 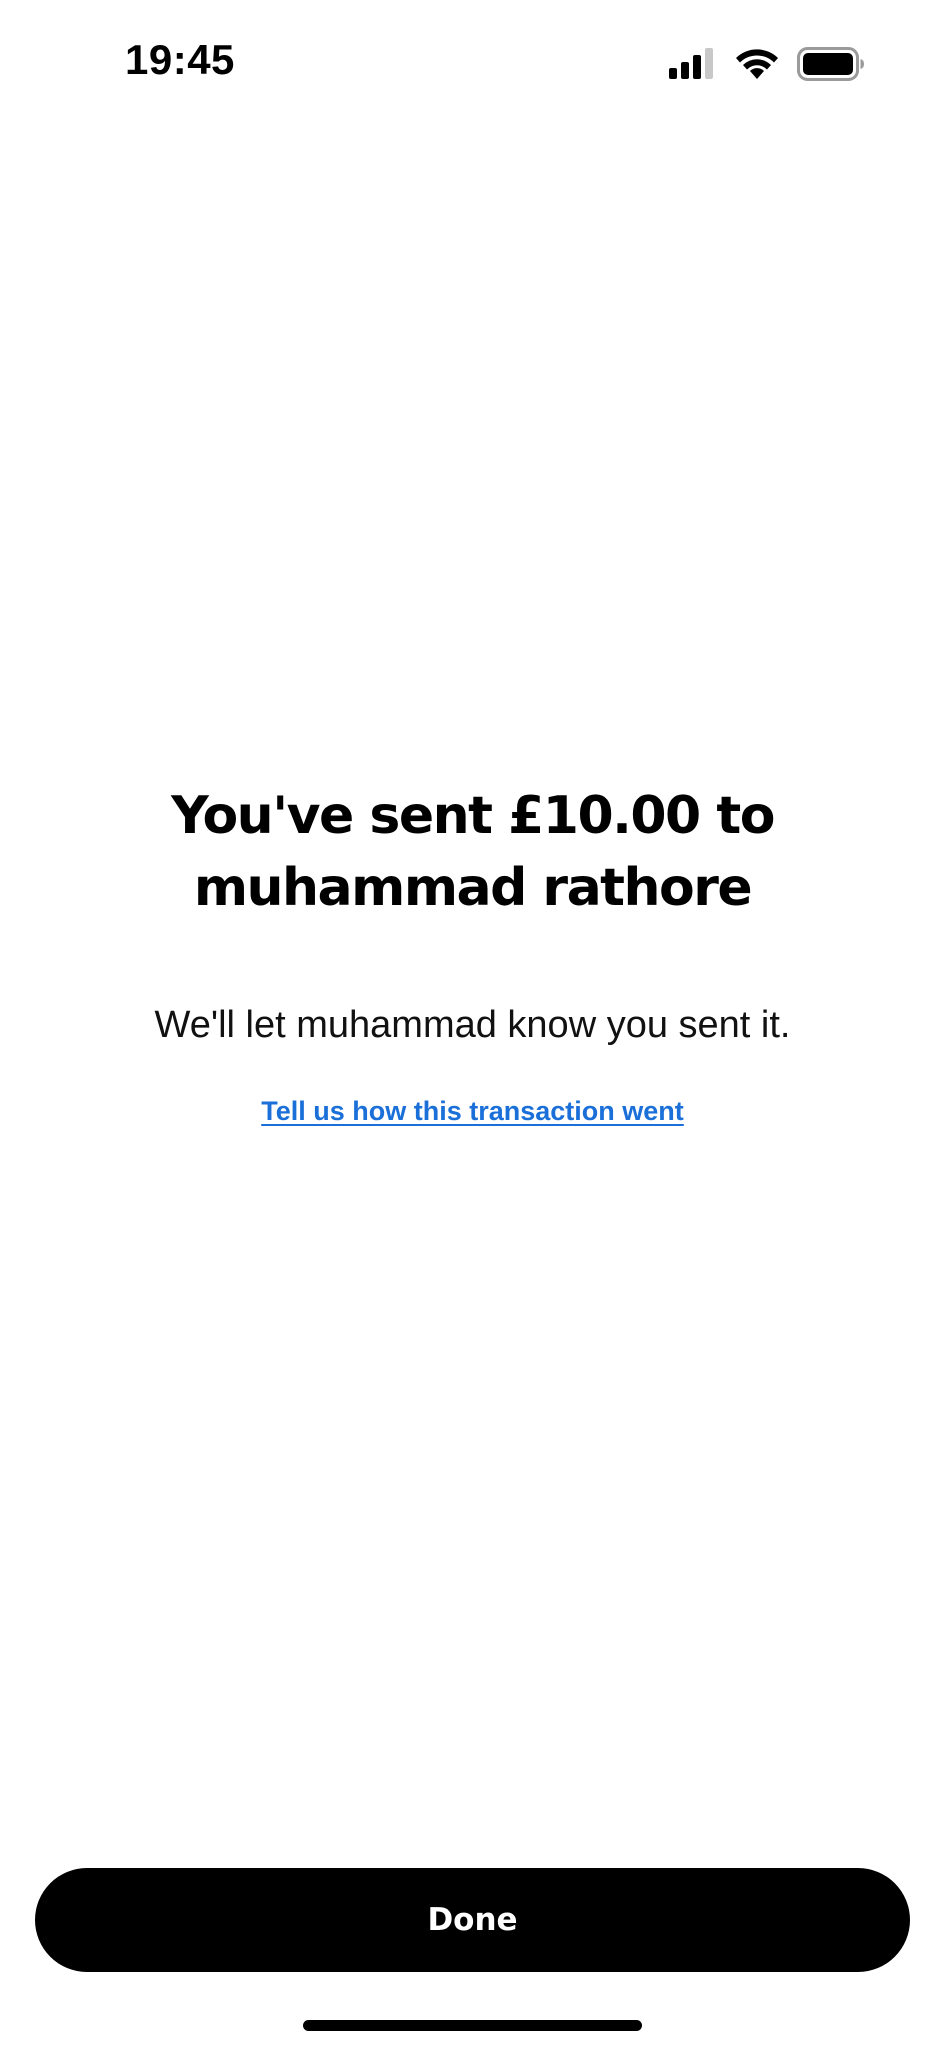 What do you see at coordinates (831, 64) in the screenshot?
I see `battery-icon` at bounding box center [831, 64].